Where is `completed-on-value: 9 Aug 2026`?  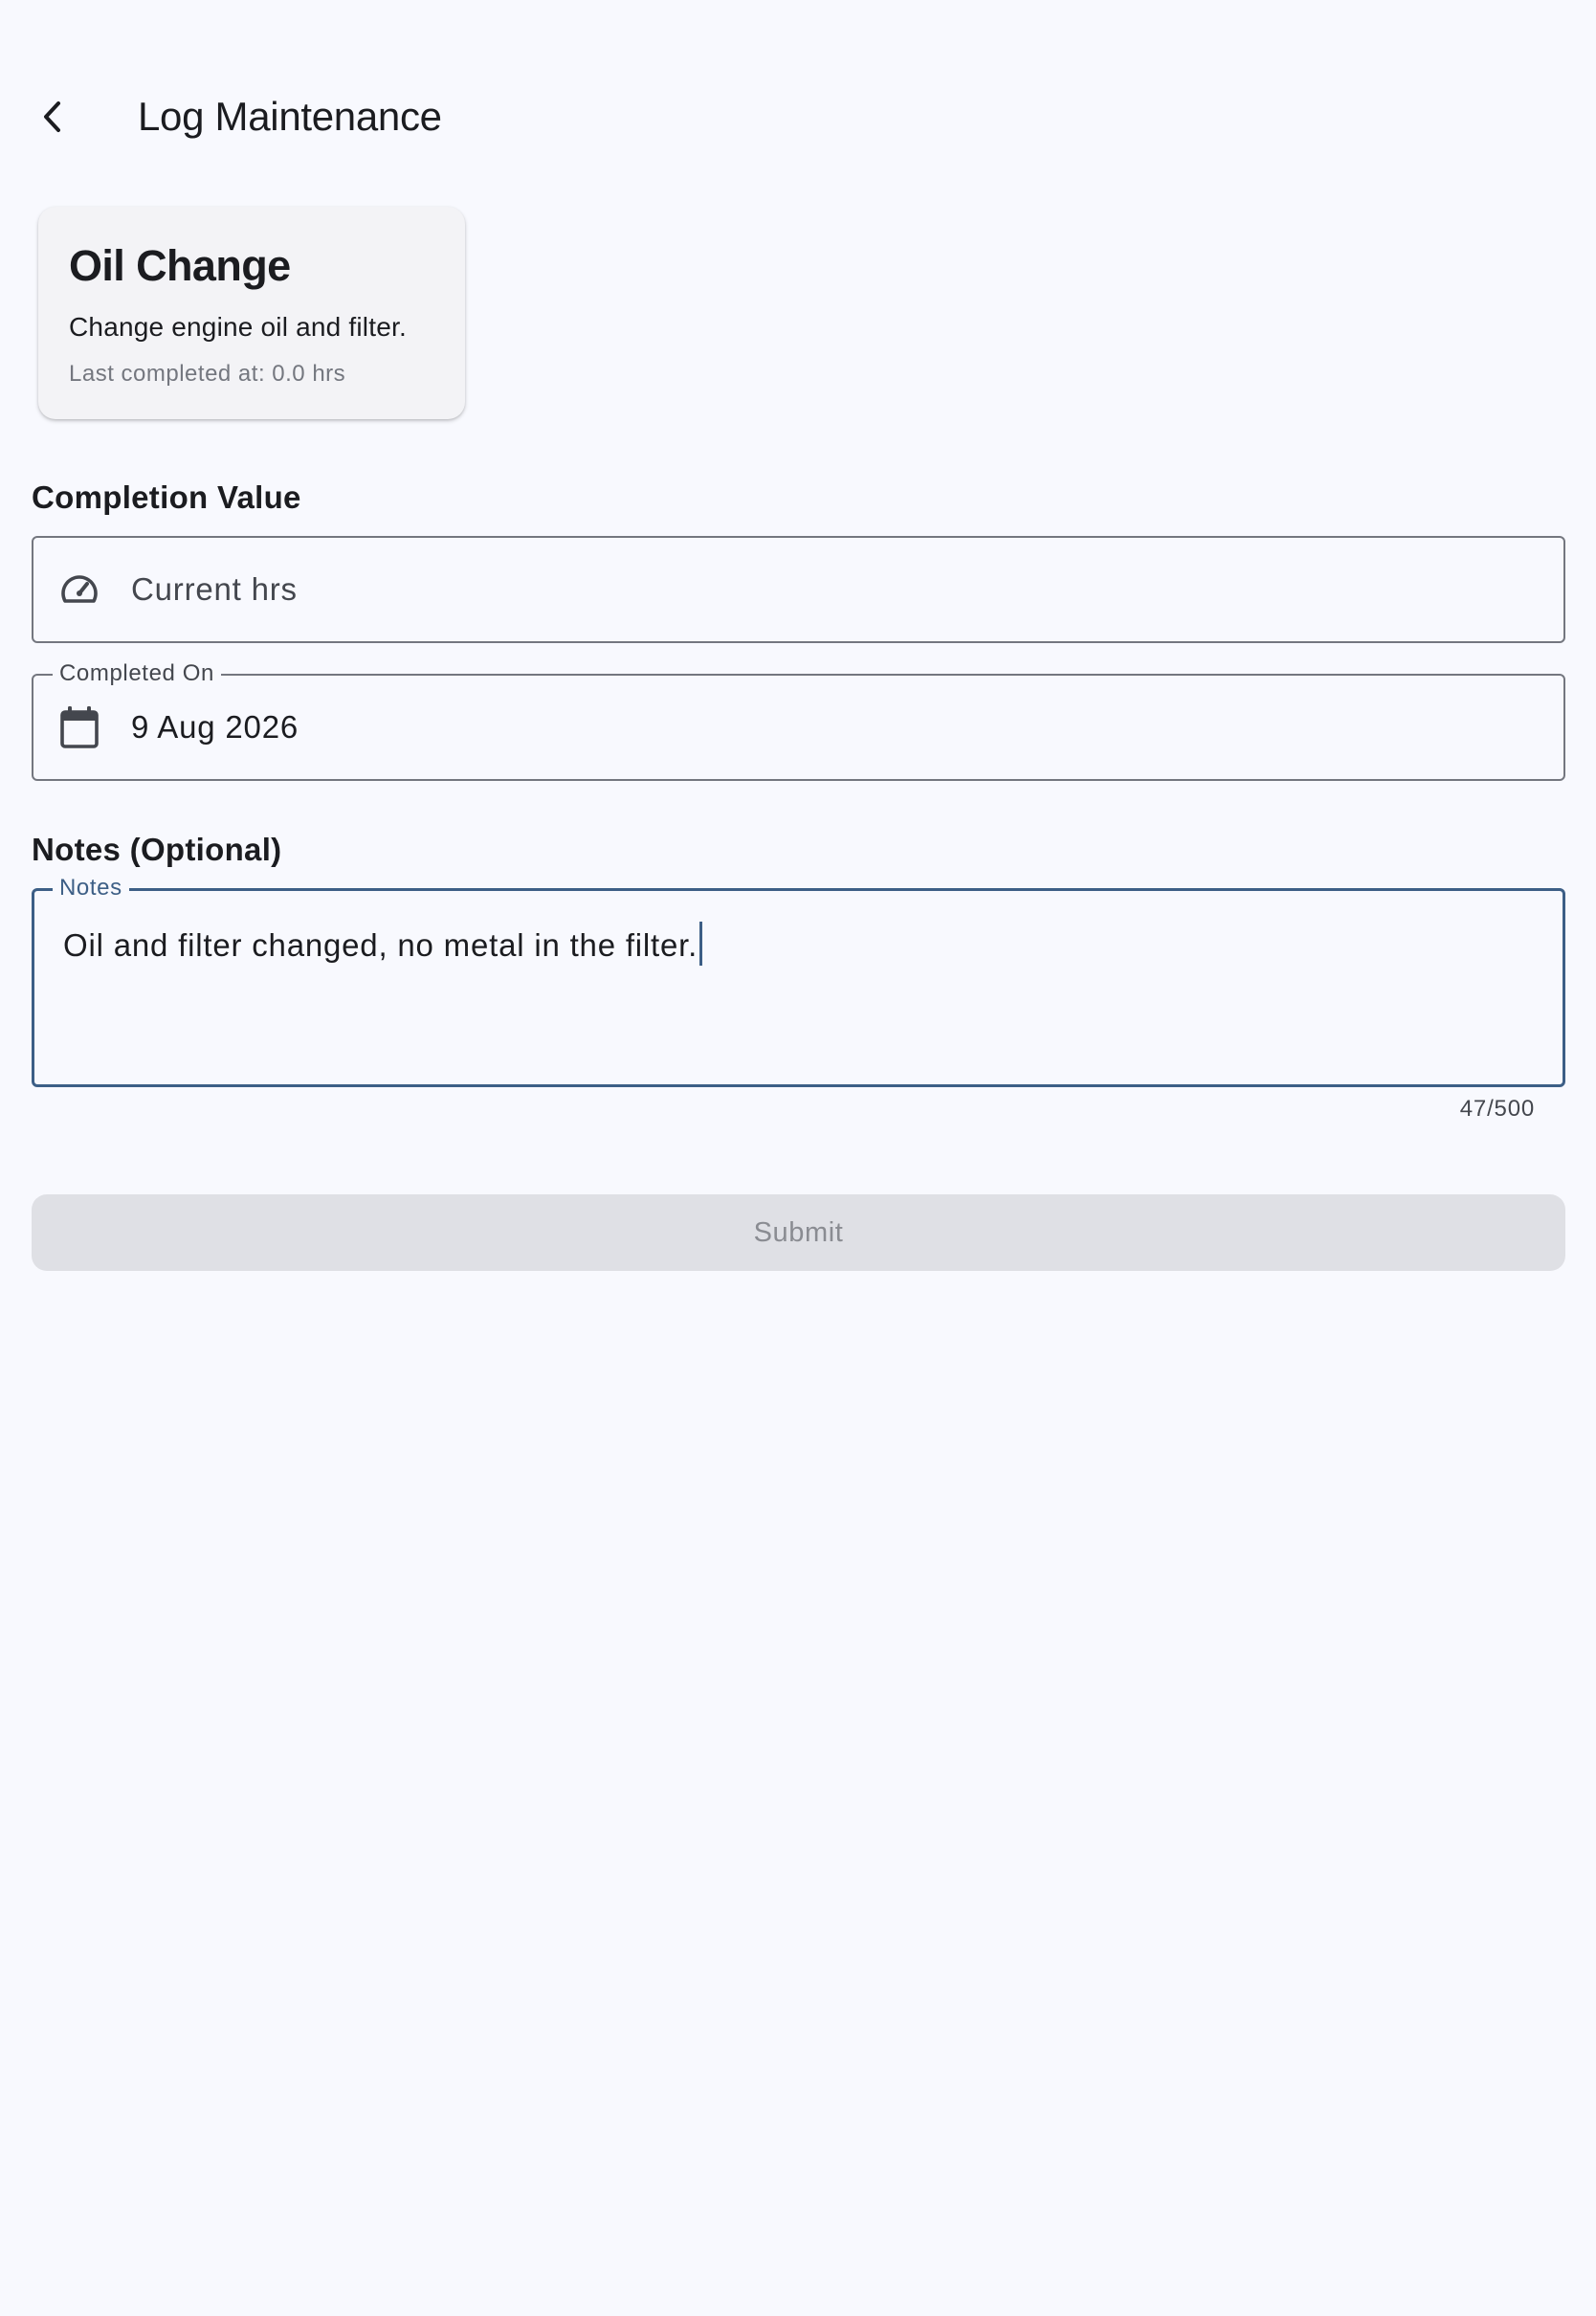
completed-on-value: 9 Aug 2026 is located at coordinates (215, 727).